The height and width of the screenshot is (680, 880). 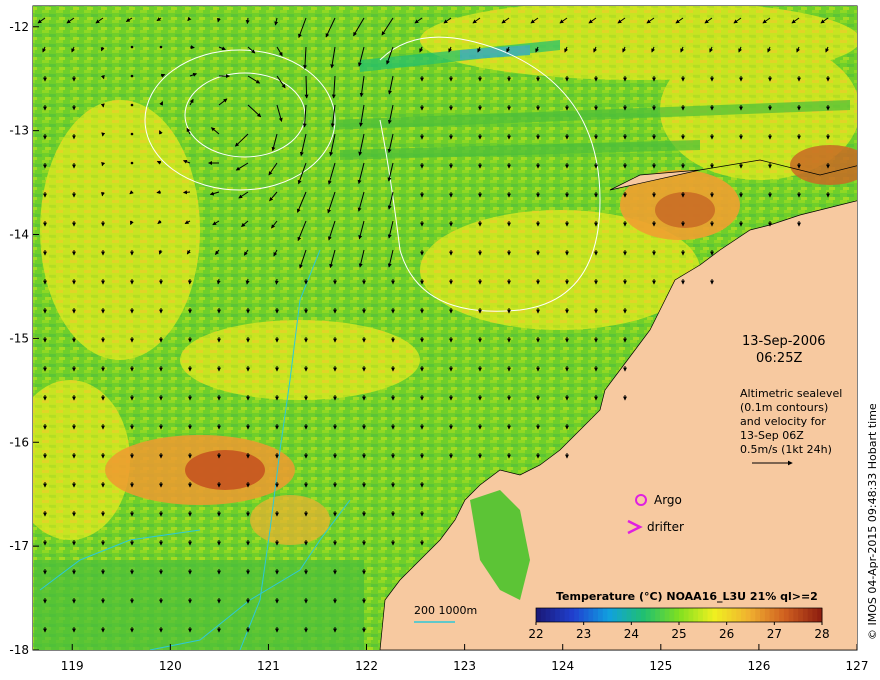 What do you see at coordinates (783, 421) in the screenshot?
I see `altimetry-line-3: and velocity for` at bounding box center [783, 421].